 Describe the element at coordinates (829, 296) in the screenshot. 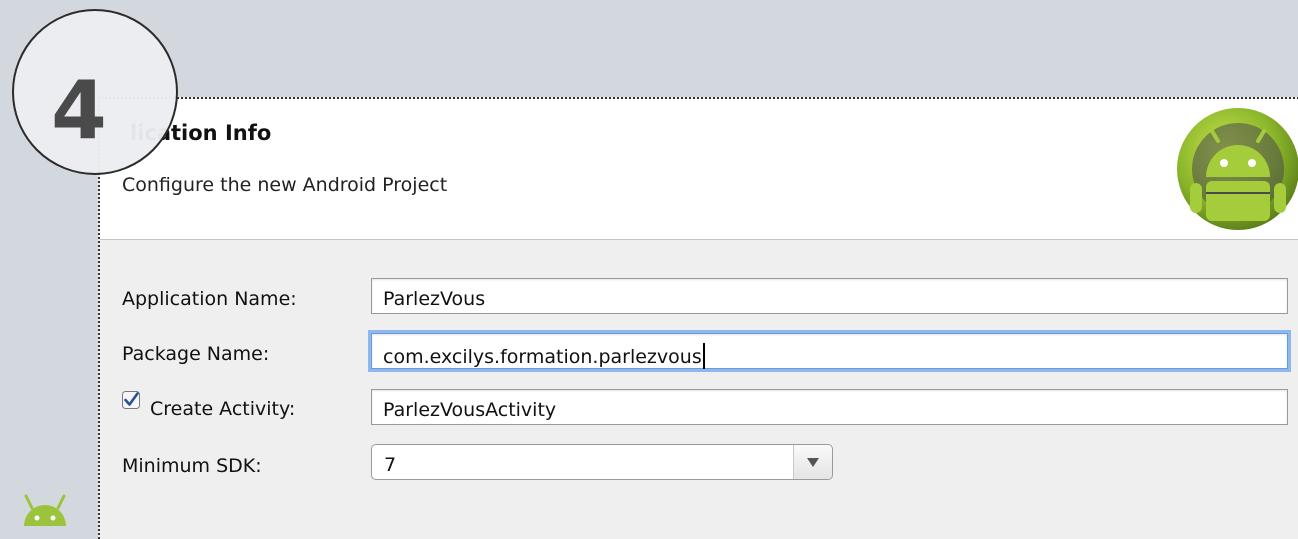

I see `application-name-field: ParlezVous` at that location.